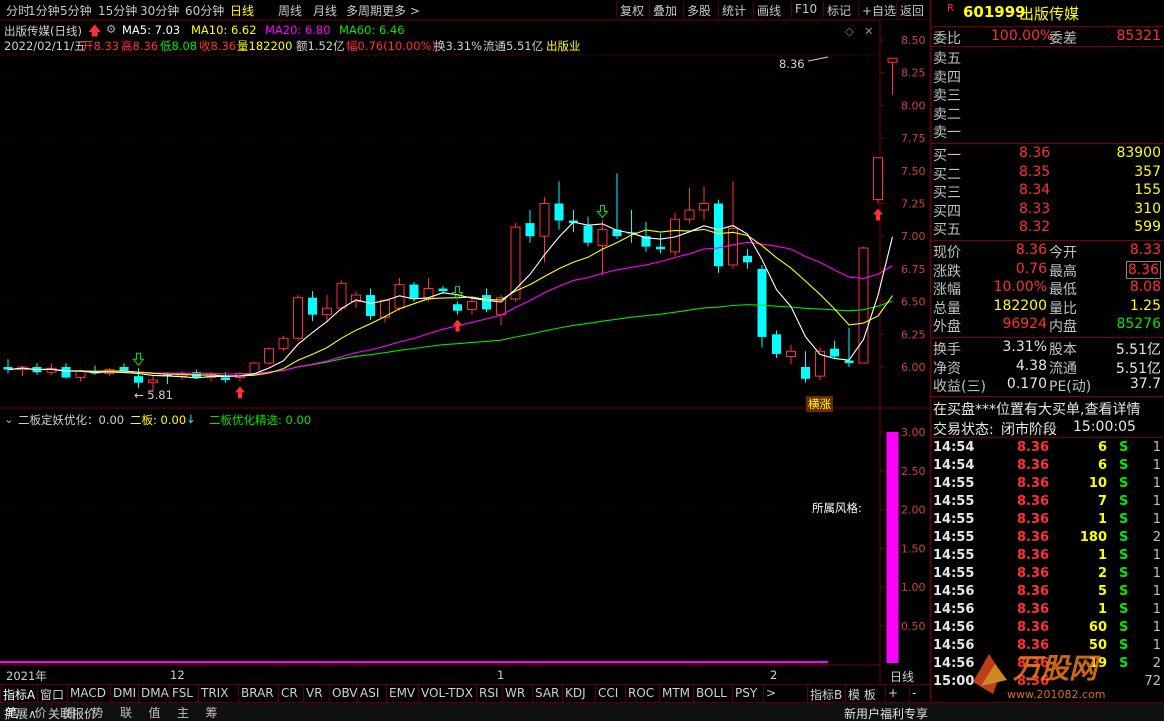  Describe the element at coordinates (183, 712) in the screenshot. I see `panel-tab-6: 主` at that location.